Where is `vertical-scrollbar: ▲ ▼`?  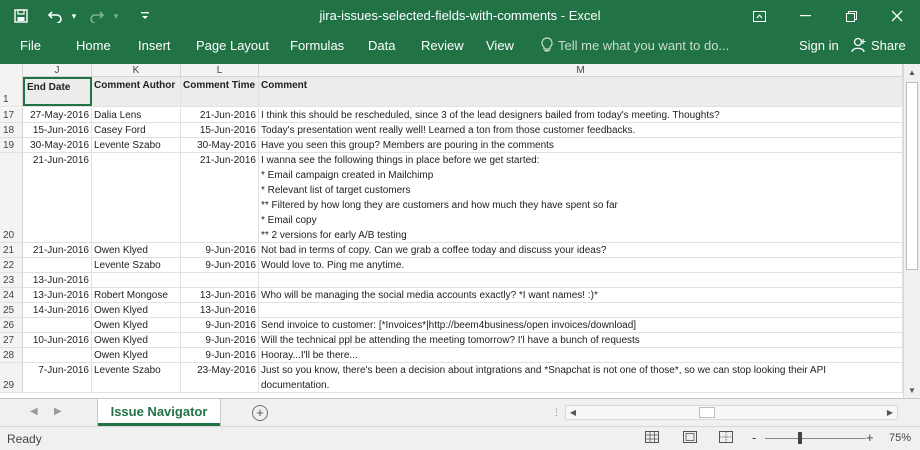
vertical-scrollbar: ▲ ▼ is located at coordinates (911, 231).